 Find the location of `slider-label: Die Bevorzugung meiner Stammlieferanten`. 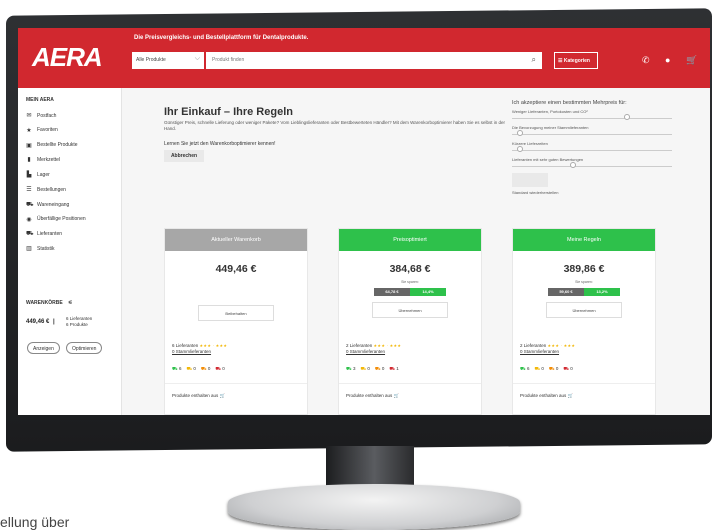

slider-label: Die Bevorzugung meiner Stammlieferanten is located at coordinates (550, 127).